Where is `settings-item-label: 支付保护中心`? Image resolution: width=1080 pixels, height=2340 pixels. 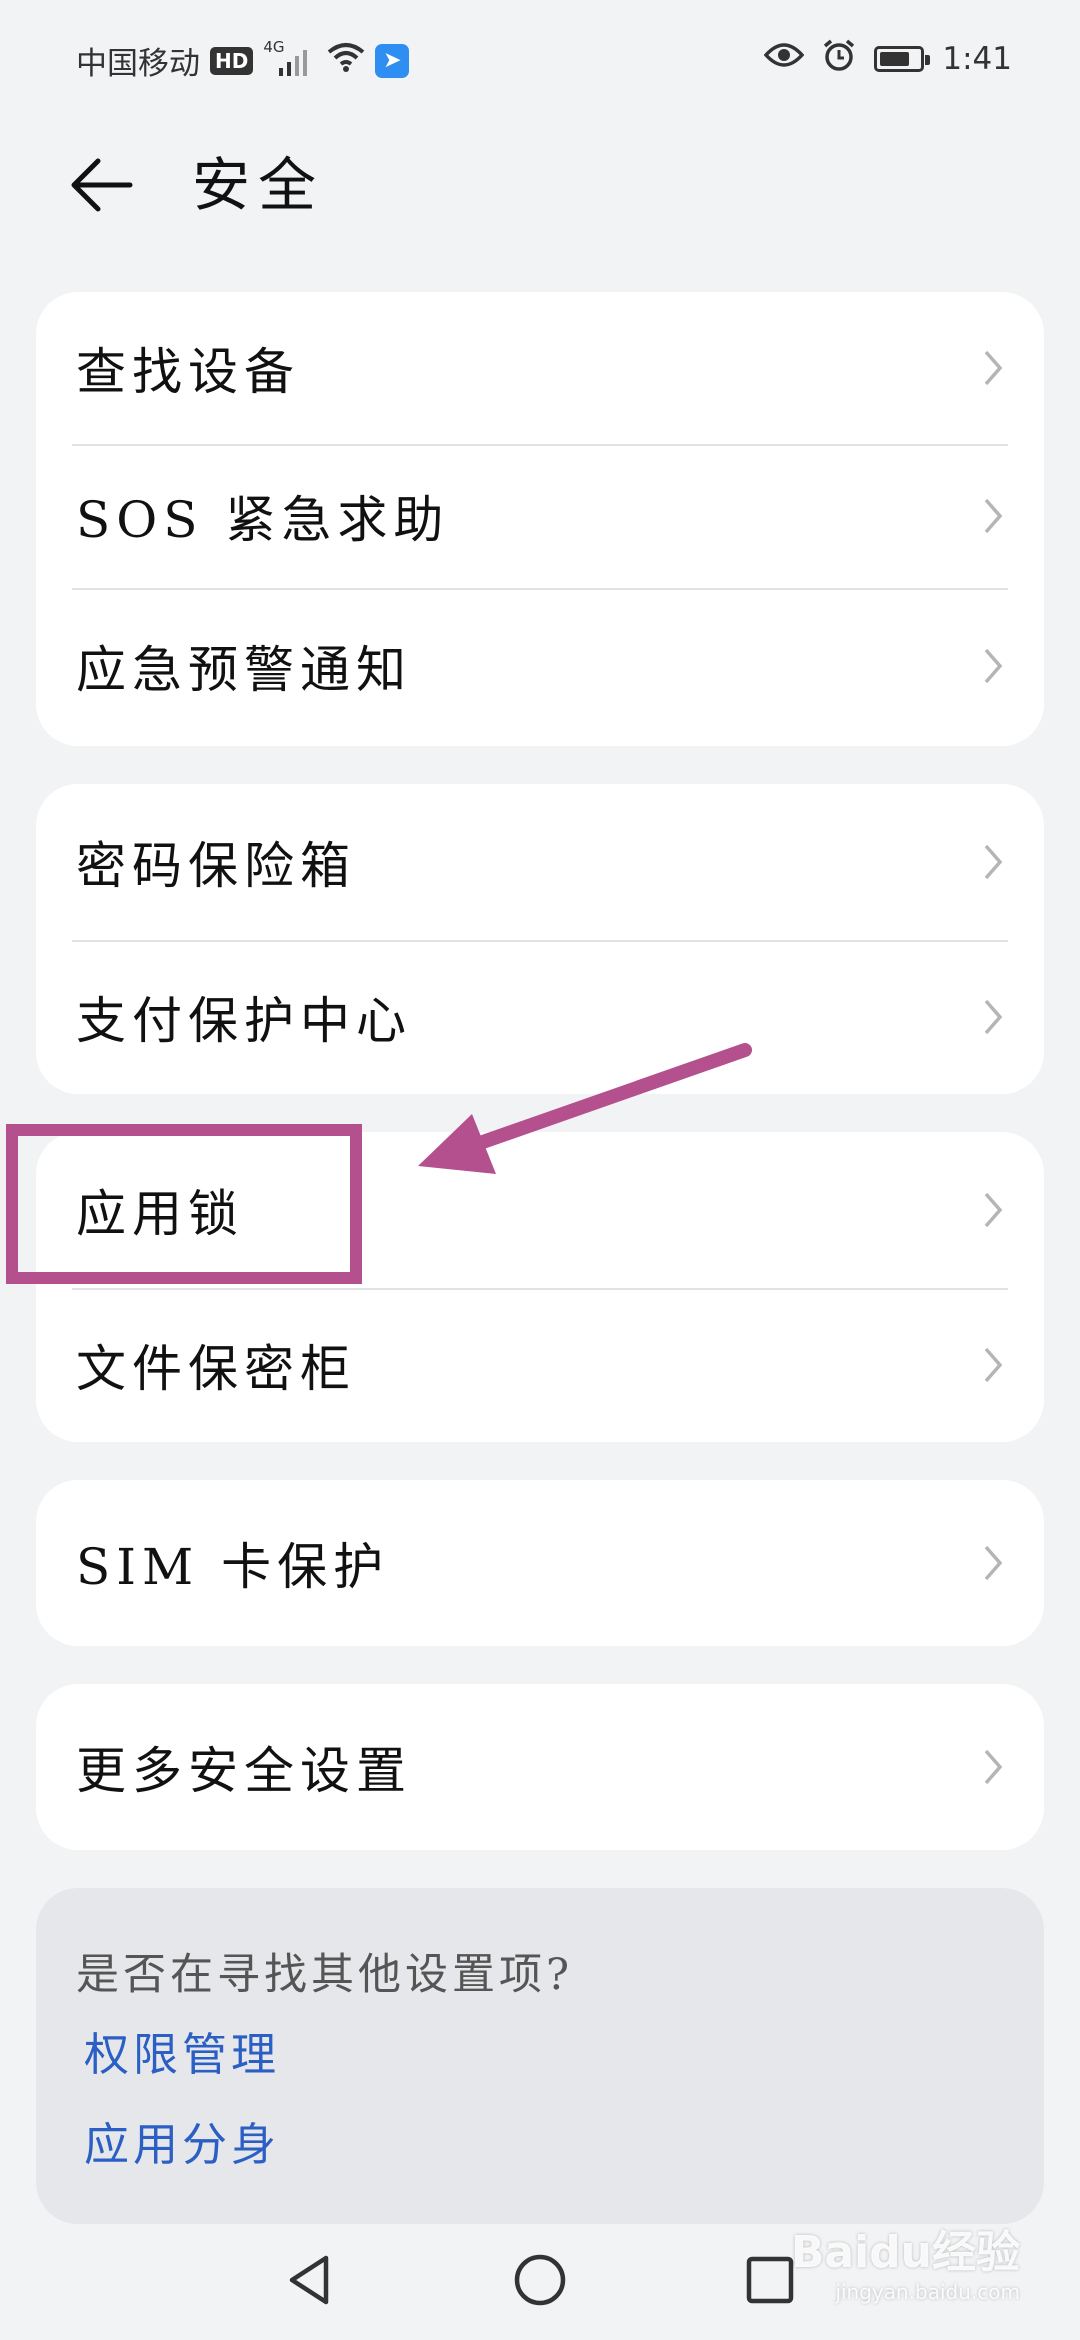
settings-item-label: 支付保护中心 is located at coordinates (244, 1021).